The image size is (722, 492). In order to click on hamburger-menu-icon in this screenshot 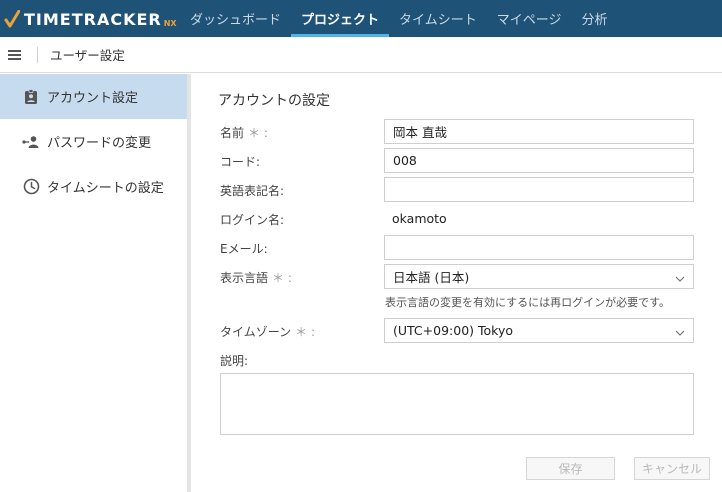, I will do `click(15, 54)`.